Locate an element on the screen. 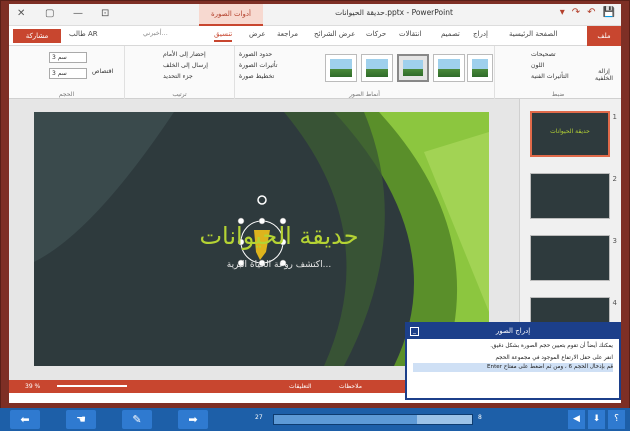 The image size is (630, 431). picture-effects-button: تأثيرات الصورة is located at coordinates (258, 65).